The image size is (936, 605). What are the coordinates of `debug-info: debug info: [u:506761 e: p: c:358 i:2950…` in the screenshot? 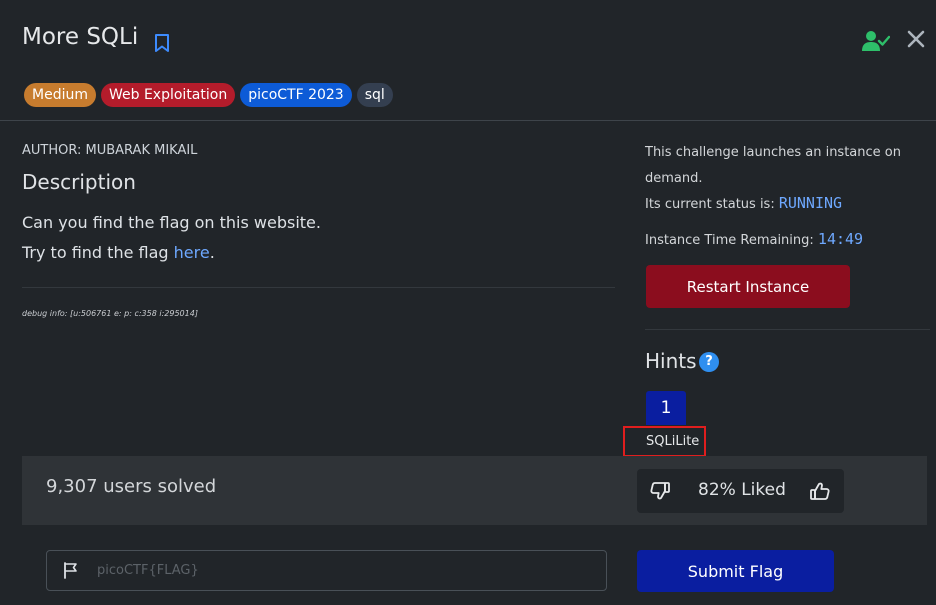 It's located at (110, 313).